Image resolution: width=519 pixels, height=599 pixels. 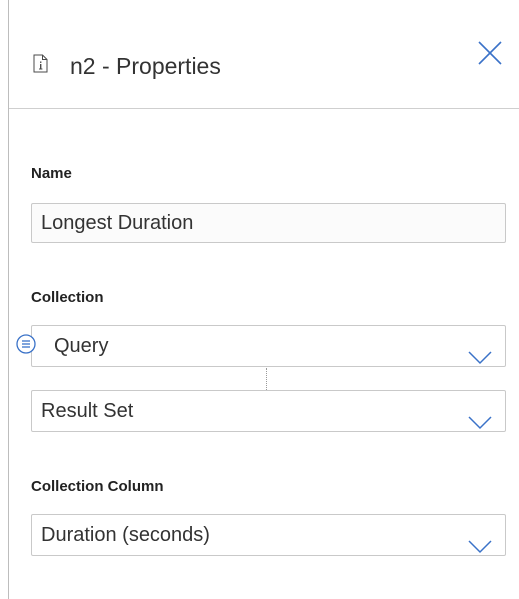 What do you see at coordinates (97, 486) in the screenshot?
I see `collection-column-label: Collection Column` at bounding box center [97, 486].